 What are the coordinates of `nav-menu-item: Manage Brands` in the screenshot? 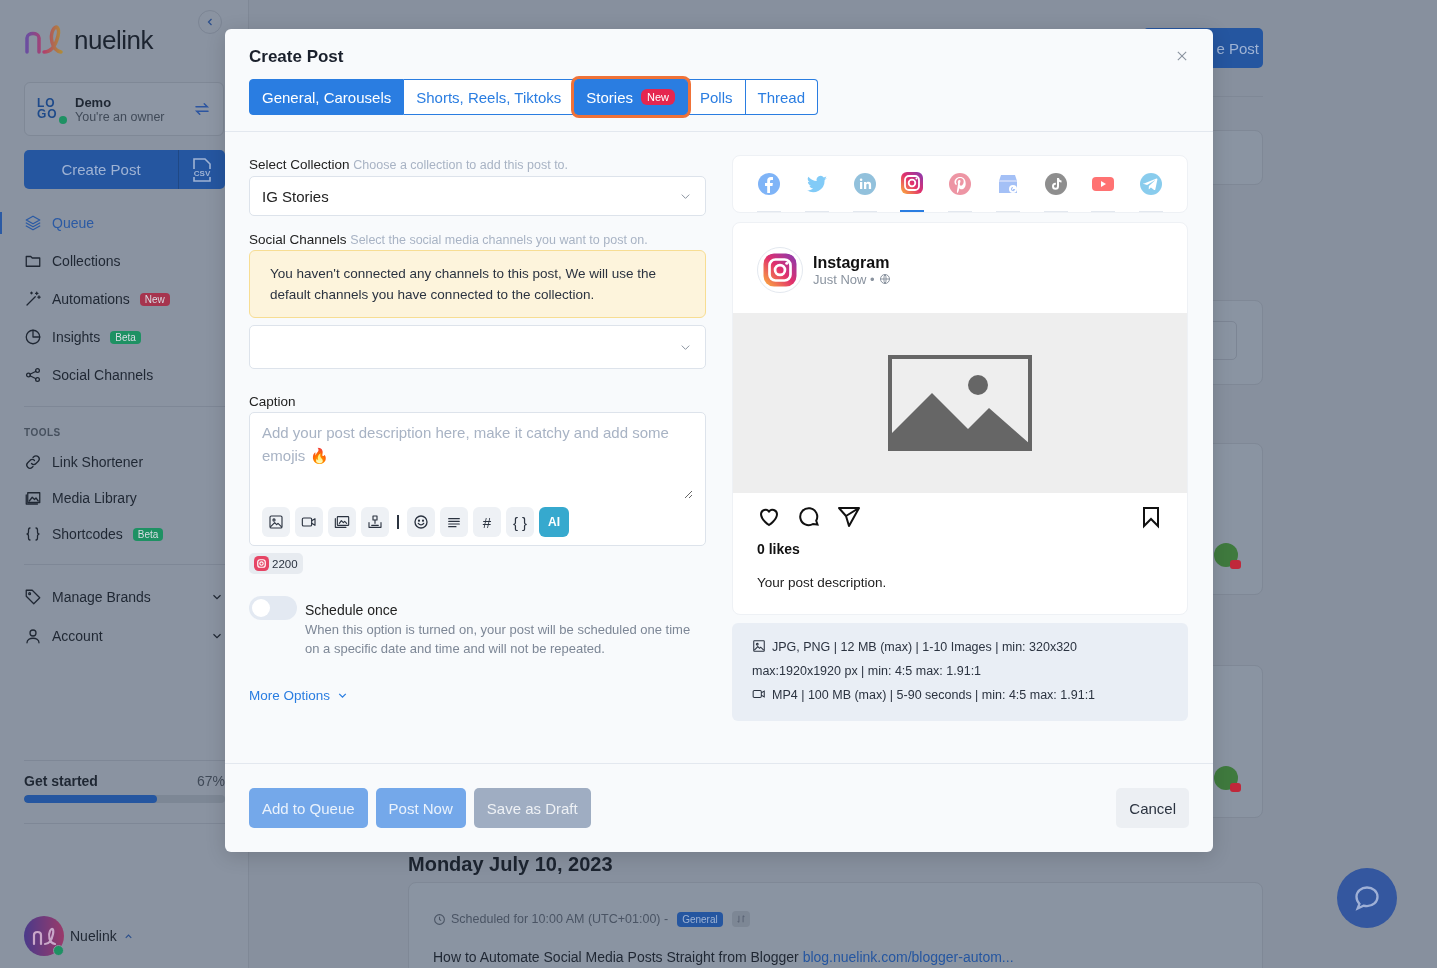 It's located at (124, 596).